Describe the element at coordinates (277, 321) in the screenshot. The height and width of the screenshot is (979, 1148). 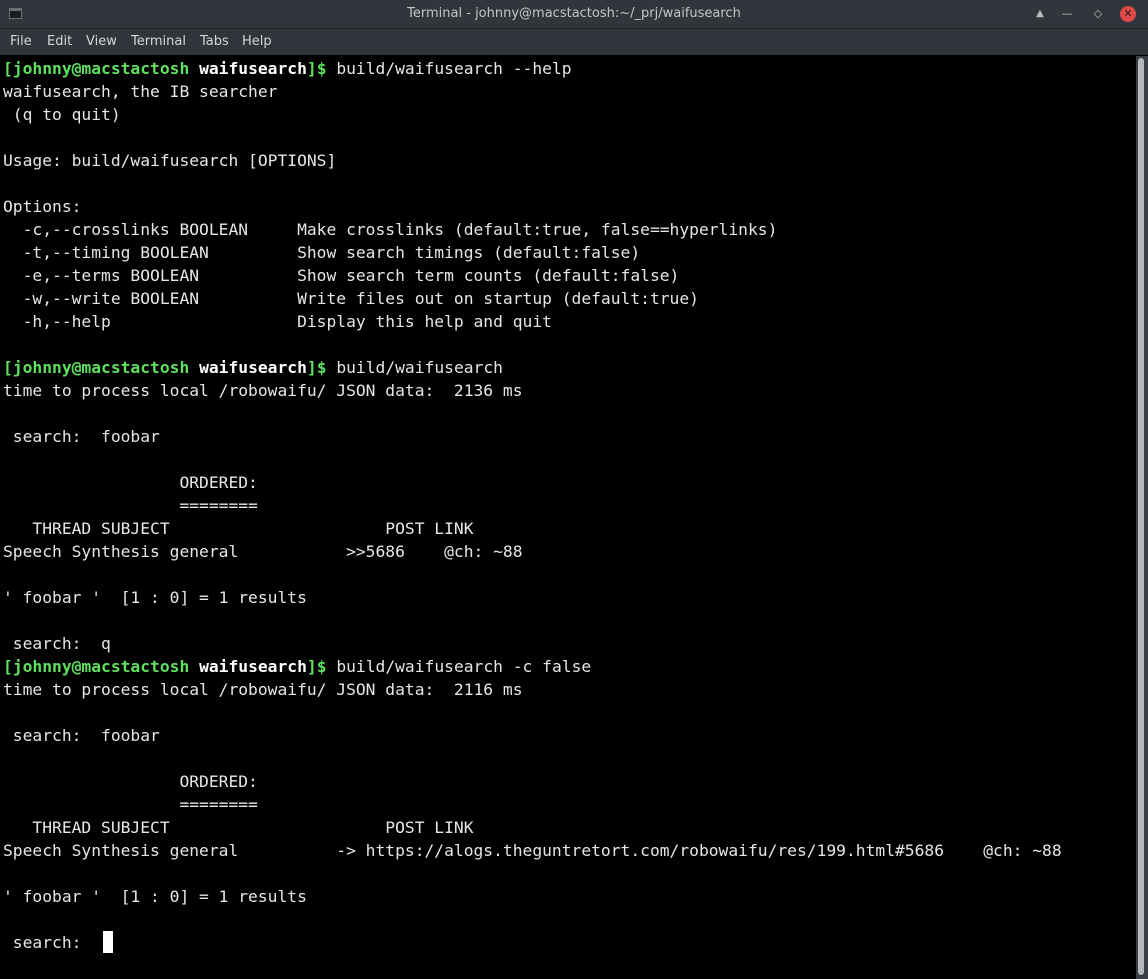
I see `output-line: -h,--help Display this help and quit` at that location.